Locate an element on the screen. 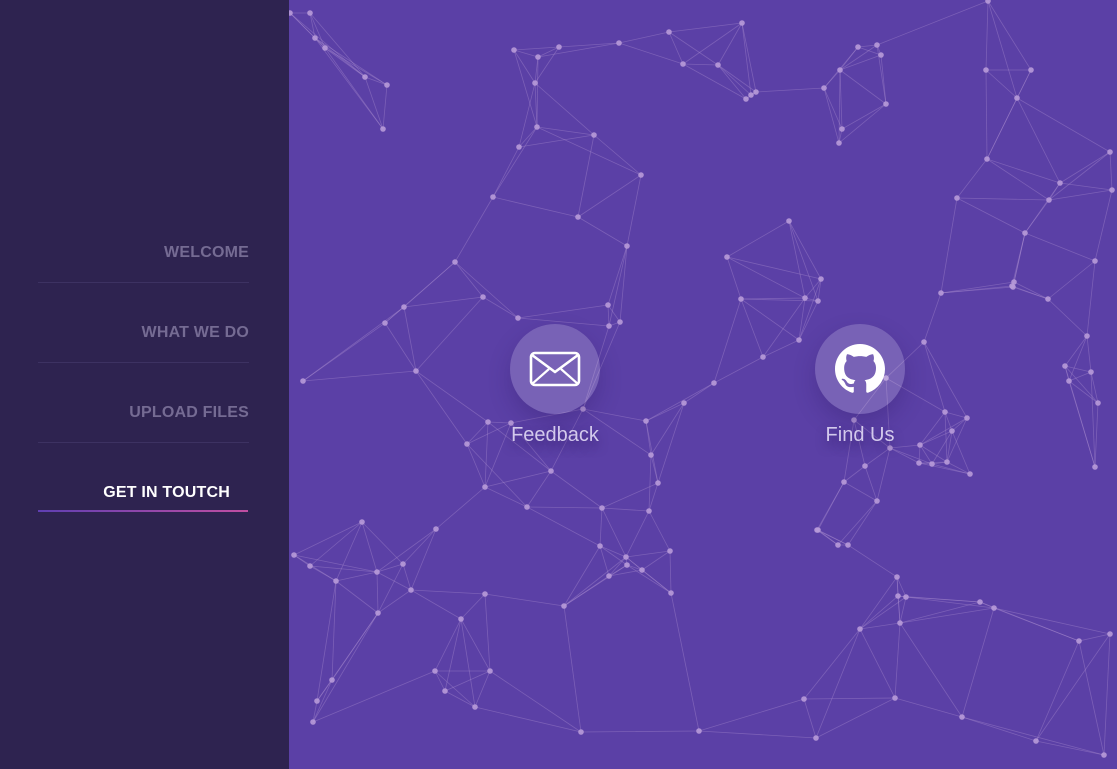 This screenshot has width=1117, height=769. nav-item-label: WHAT WE DO is located at coordinates (195, 332).